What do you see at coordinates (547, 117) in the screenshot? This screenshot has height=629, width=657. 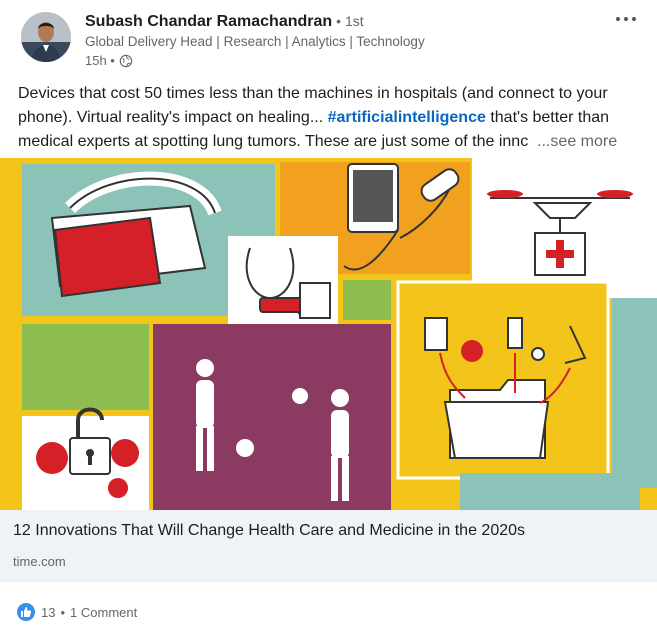 I see `post-text-segment: that's better than` at bounding box center [547, 117].